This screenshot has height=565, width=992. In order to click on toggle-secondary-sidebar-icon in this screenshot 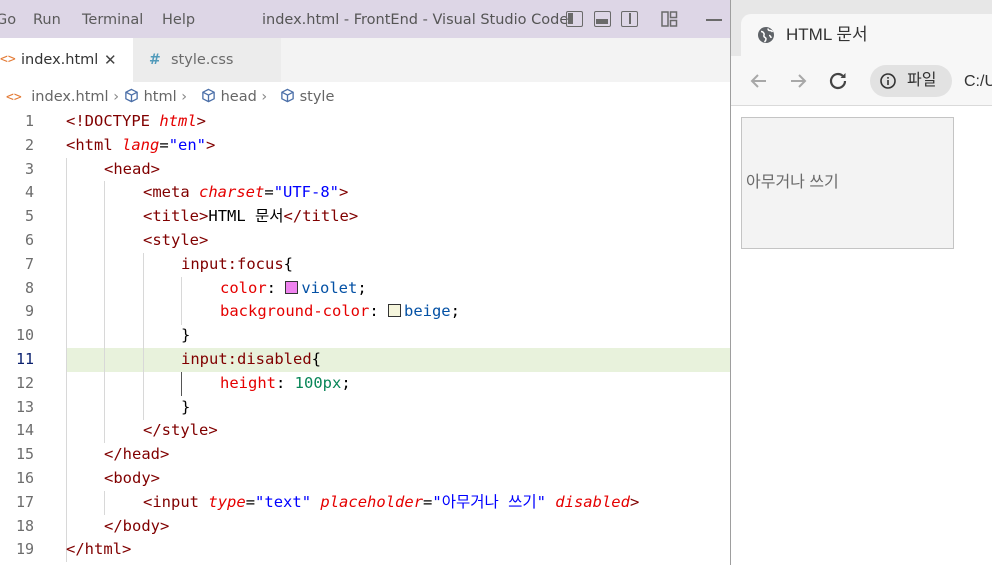, I will do `click(629, 19)`.